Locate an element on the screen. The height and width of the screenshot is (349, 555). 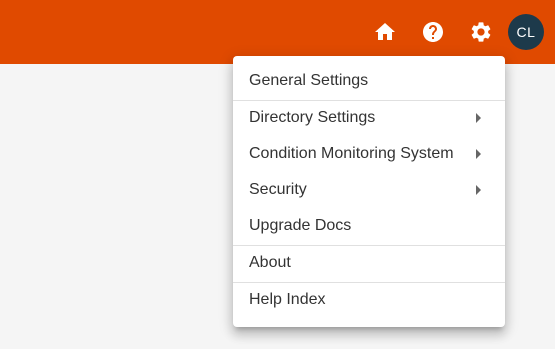
menu-item-directory-settings: Directory Settings is located at coordinates (369, 118).